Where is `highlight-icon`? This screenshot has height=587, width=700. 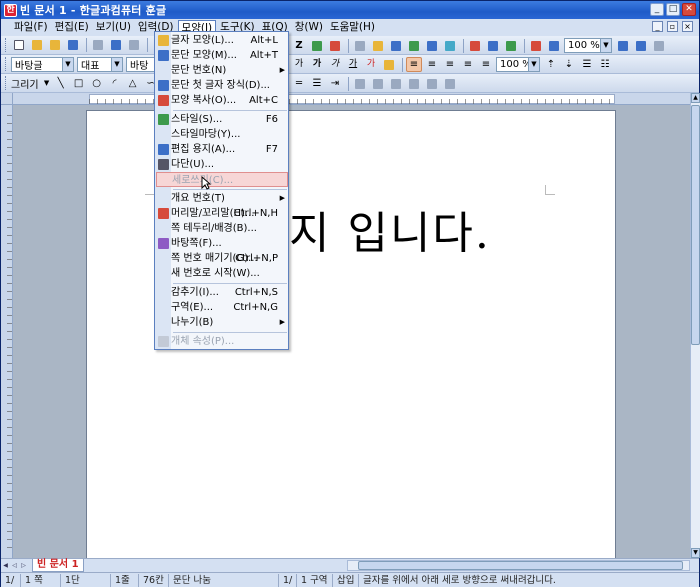
highlight-icon is located at coordinates (389, 64).